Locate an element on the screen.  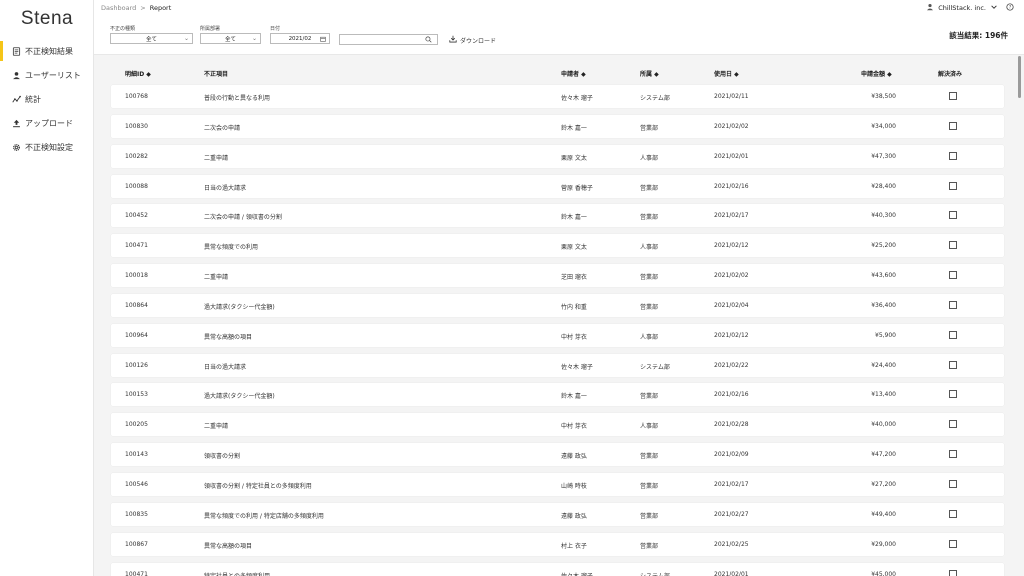
header-date: 使用日 ◆ is located at coordinates (726, 73).